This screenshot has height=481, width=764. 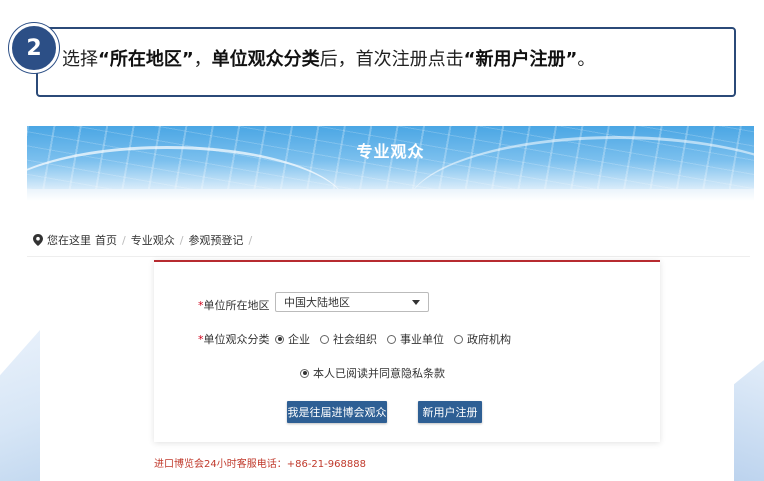 I want to click on breadcrumb-preregistration-link: 参观预登记, so click(x=215, y=240).